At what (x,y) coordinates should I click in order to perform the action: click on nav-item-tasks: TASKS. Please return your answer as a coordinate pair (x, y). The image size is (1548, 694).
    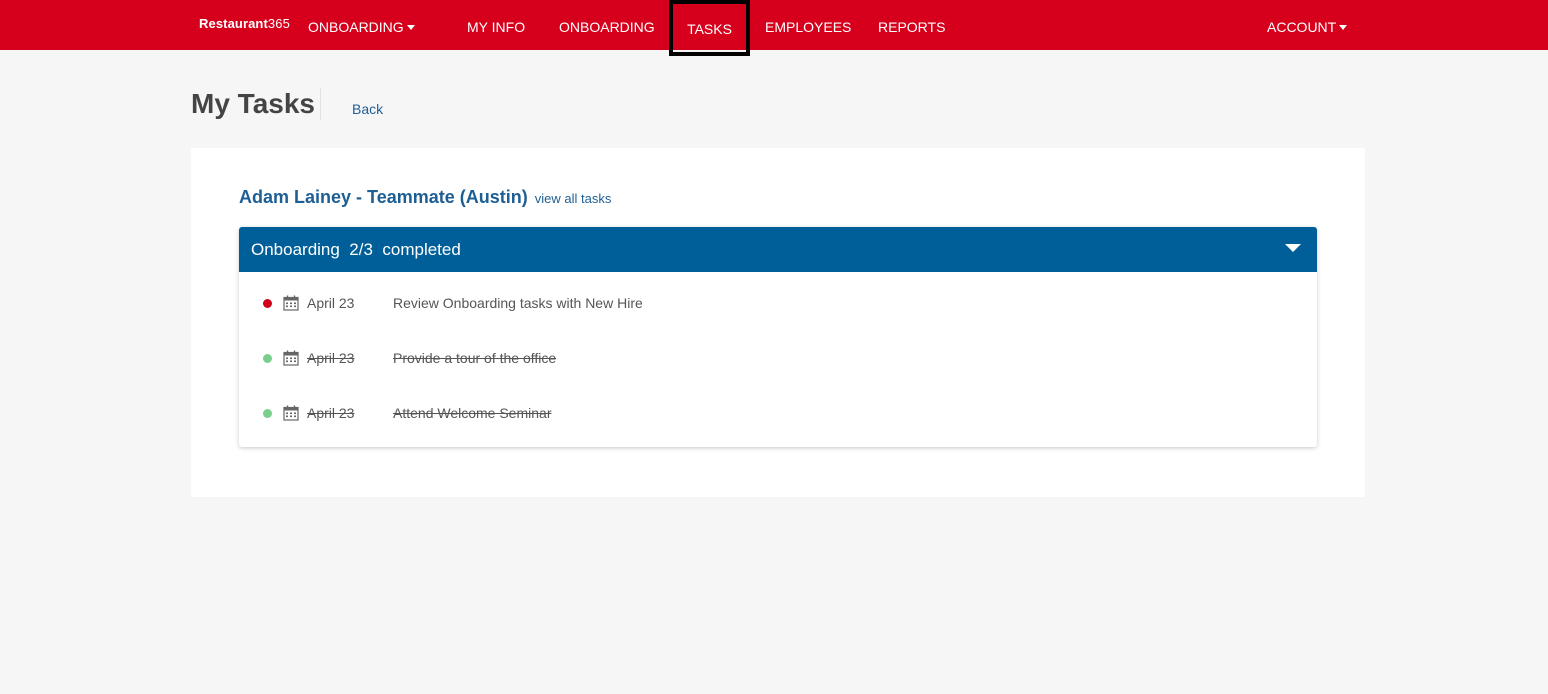
    Looking at the image, I should click on (709, 28).